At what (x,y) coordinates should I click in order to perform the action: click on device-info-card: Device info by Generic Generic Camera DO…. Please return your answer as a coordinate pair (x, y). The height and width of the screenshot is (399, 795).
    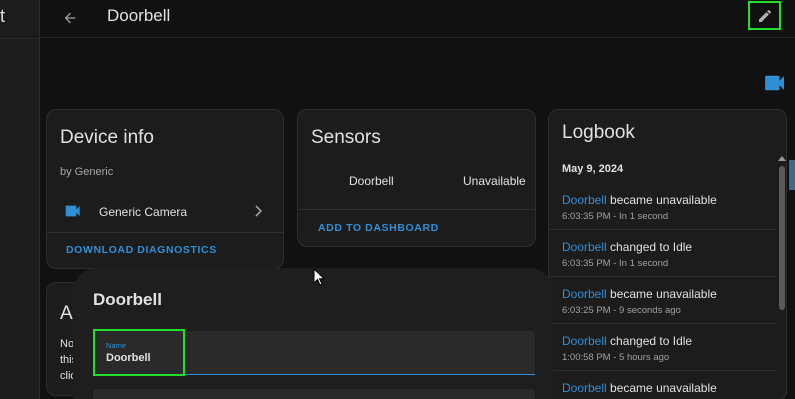
    Looking at the image, I should click on (165, 189).